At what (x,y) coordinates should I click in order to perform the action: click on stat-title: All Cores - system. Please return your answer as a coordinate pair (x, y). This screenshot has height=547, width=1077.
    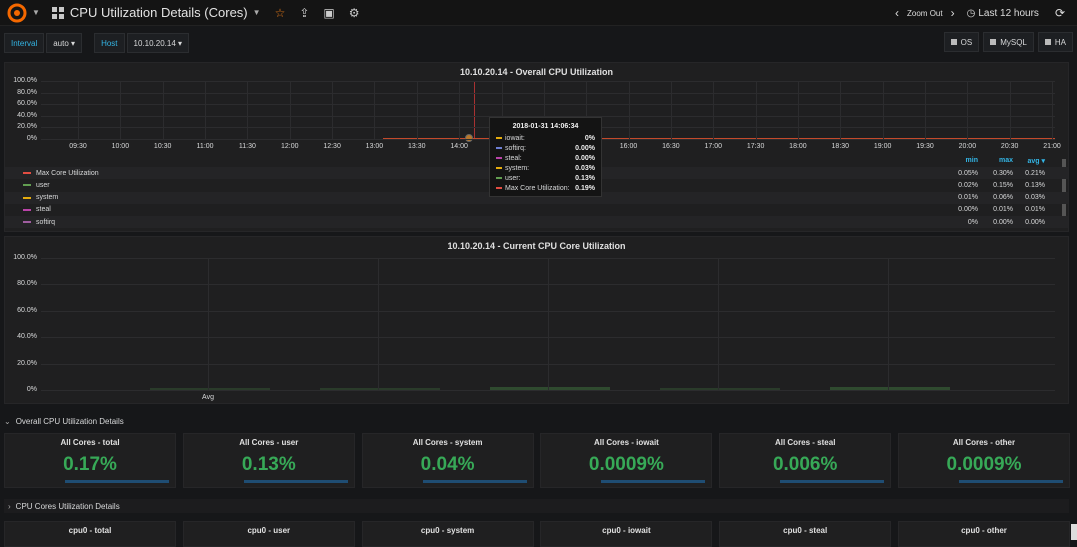
    Looking at the image, I should click on (448, 442).